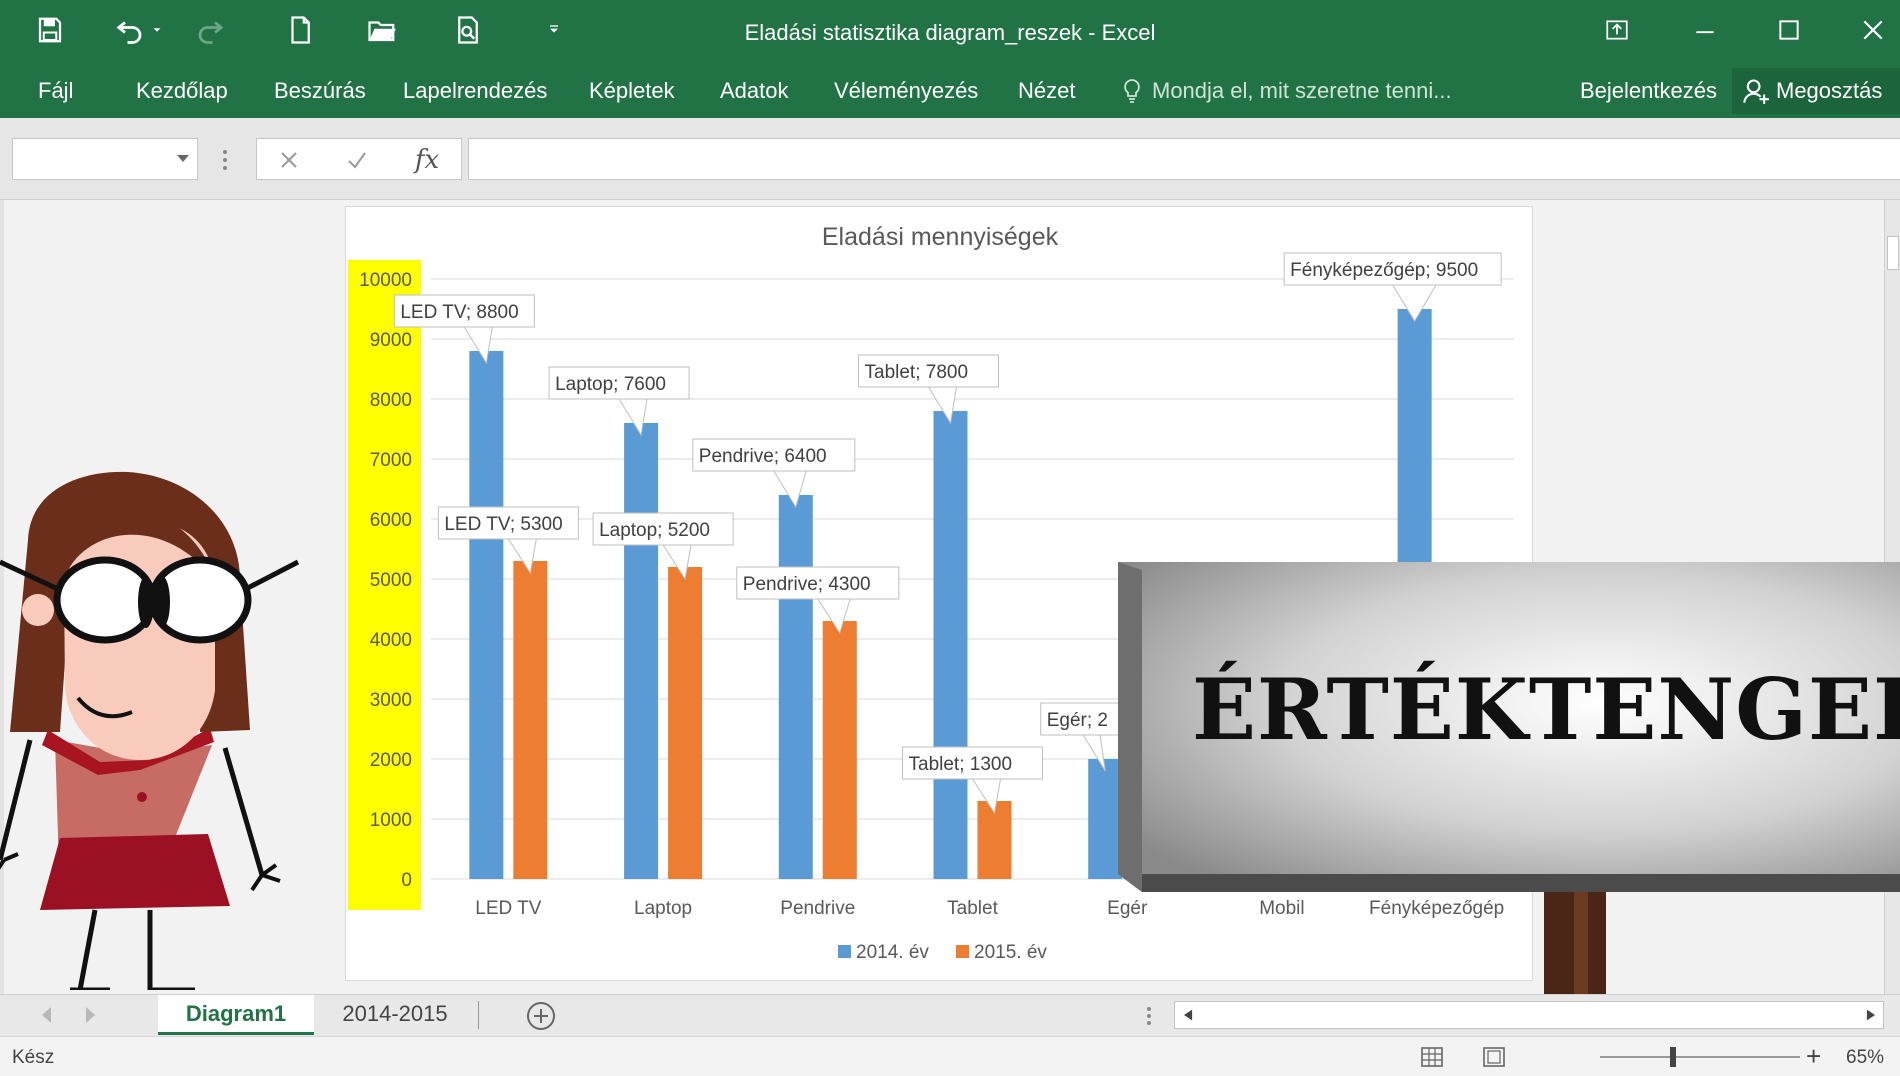  Describe the element at coordinates (1077, 720) in the screenshot. I see `data-label-text: Egér; 2` at that location.